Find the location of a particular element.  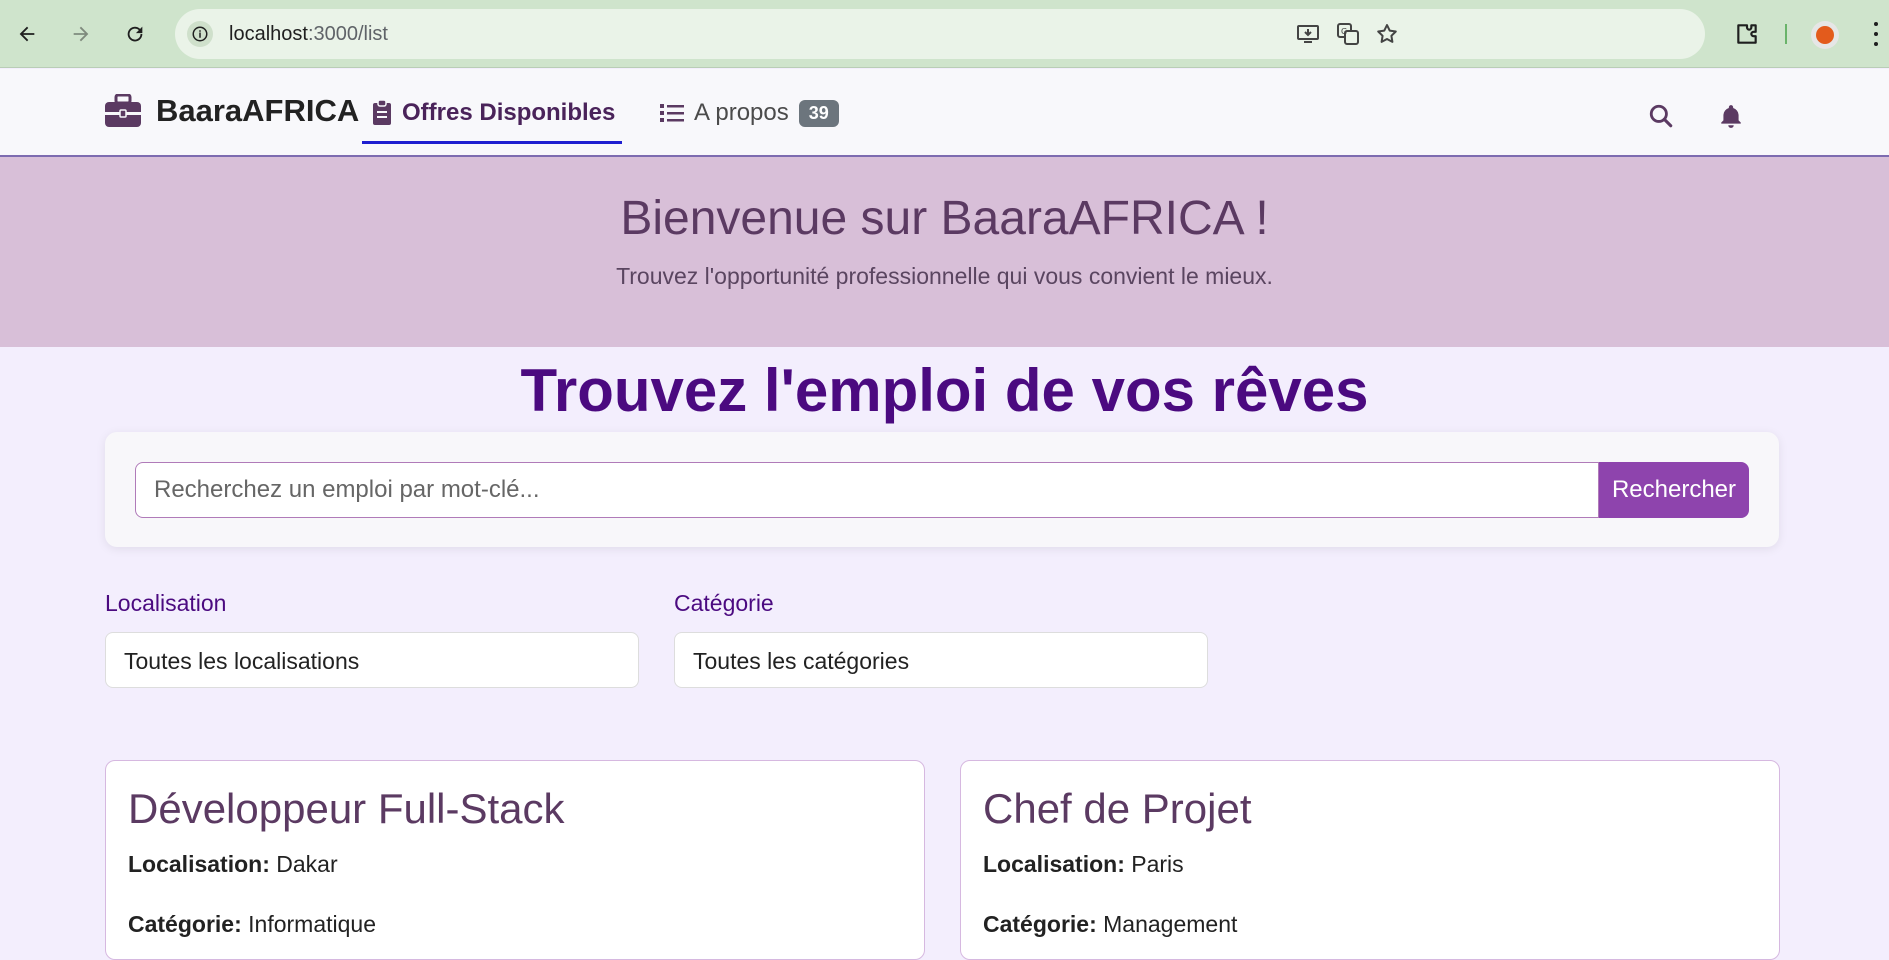

job-location-value: Paris is located at coordinates (1157, 864).